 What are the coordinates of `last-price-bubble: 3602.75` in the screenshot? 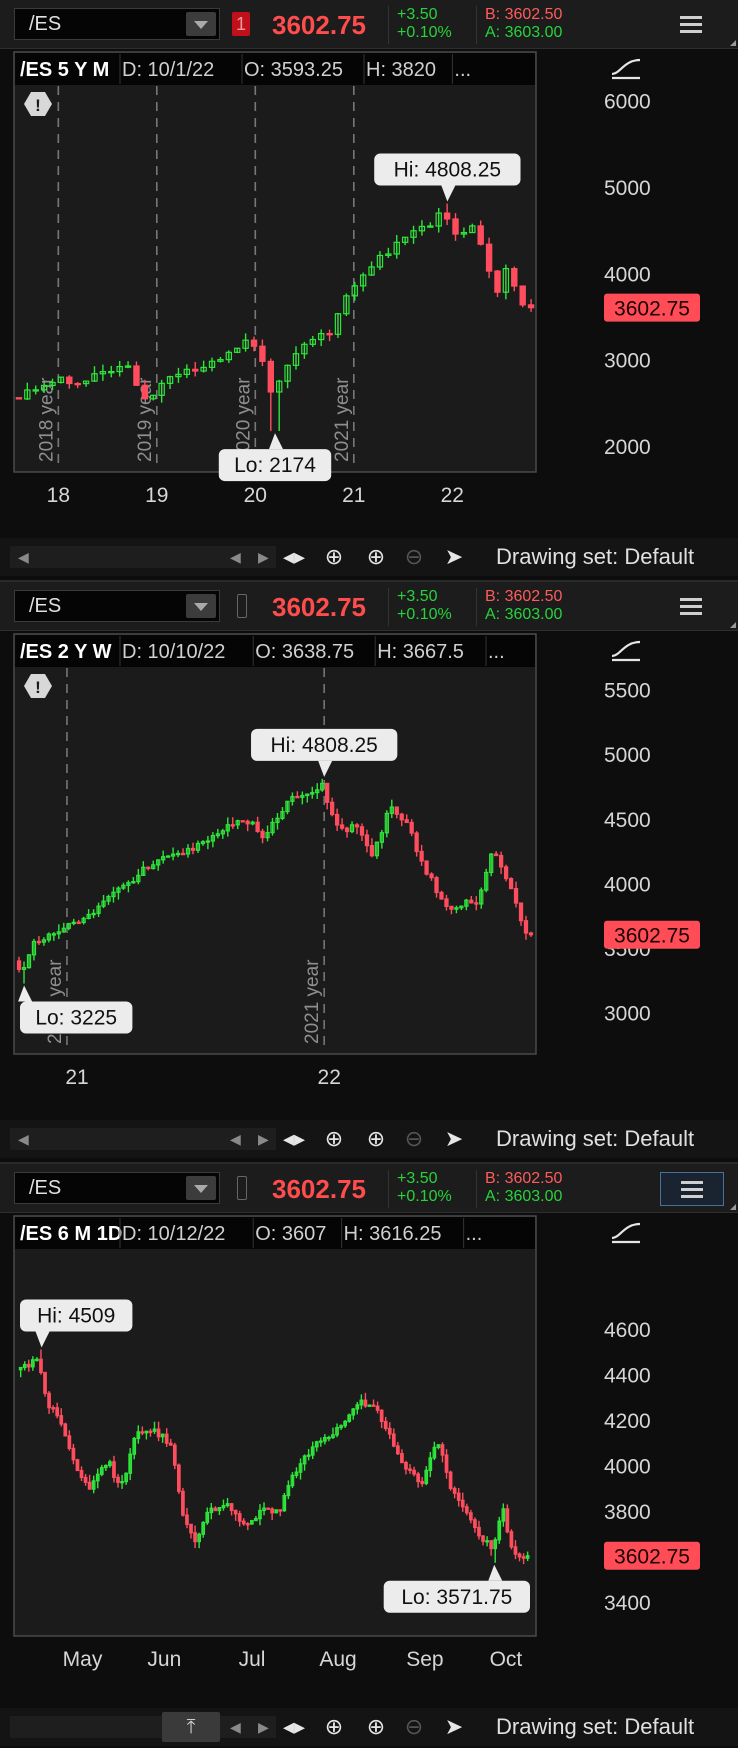 It's located at (652, 307).